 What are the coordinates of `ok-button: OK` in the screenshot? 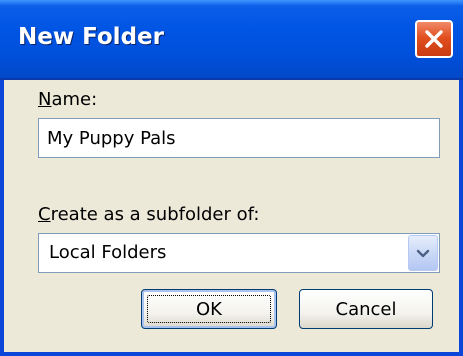 It's located at (209, 309).